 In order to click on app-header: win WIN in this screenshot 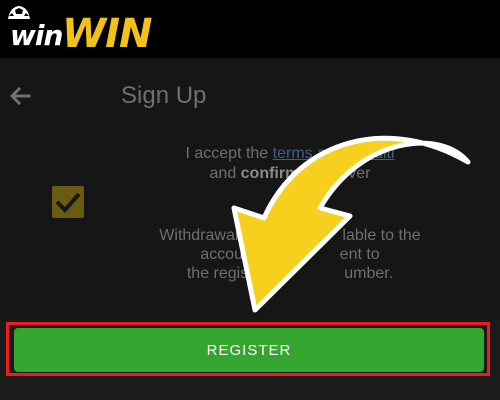, I will do `click(250, 29)`.